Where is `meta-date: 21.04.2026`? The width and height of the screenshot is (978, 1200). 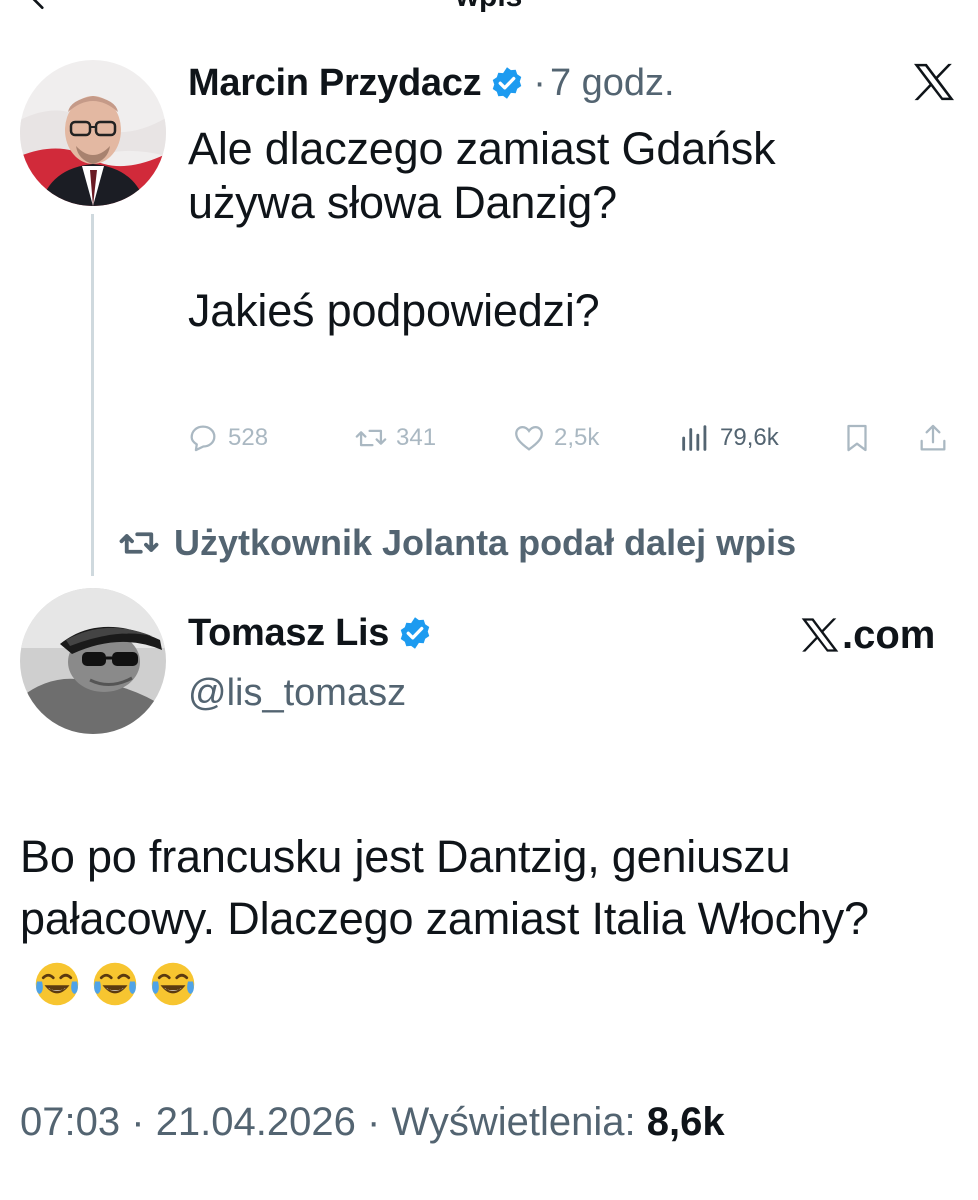
meta-date: 21.04.2026 is located at coordinates (255, 1122).